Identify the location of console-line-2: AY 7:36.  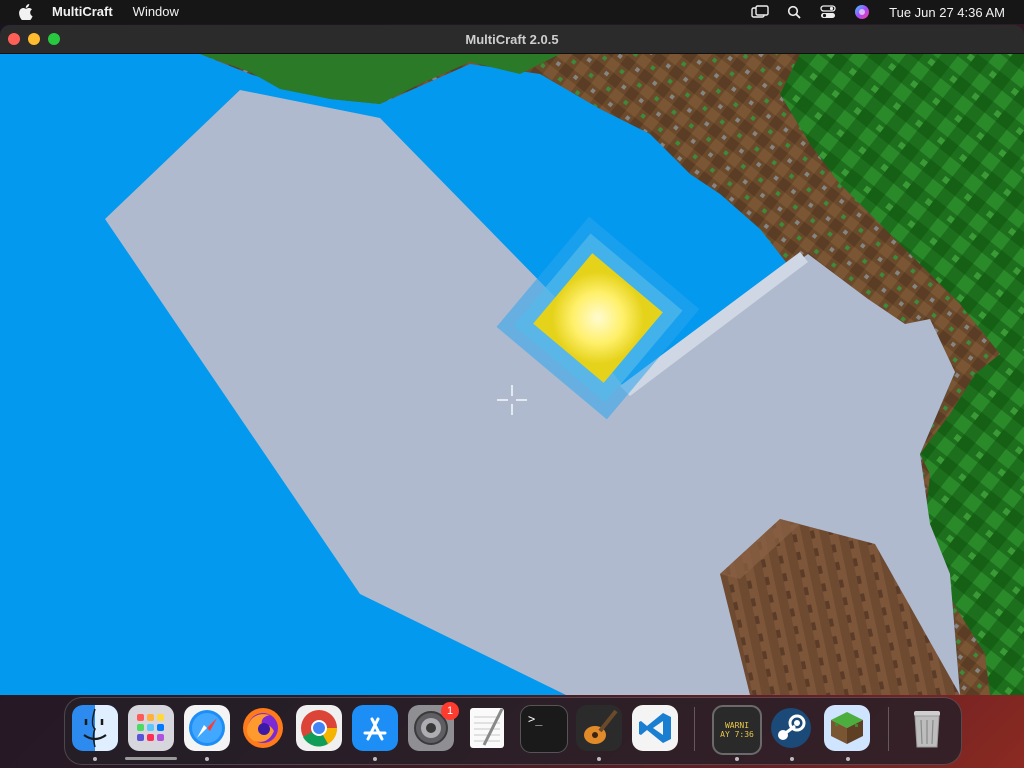
(737, 734).